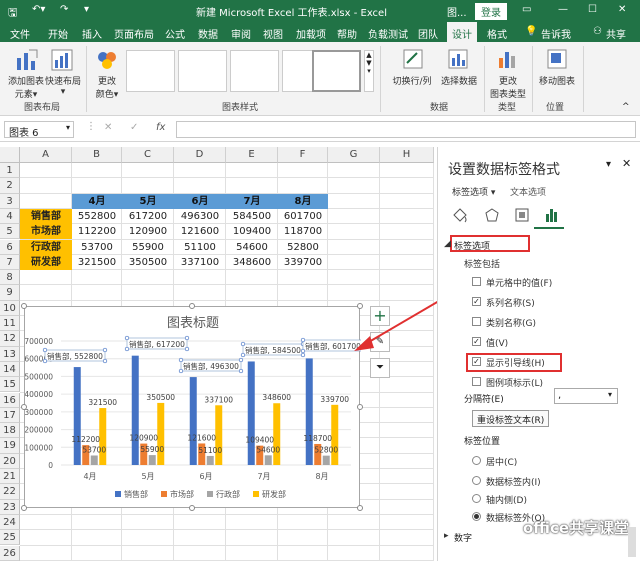 The height and width of the screenshot is (561, 640). I want to click on table-value-cell: 496300, so click(200, 216).